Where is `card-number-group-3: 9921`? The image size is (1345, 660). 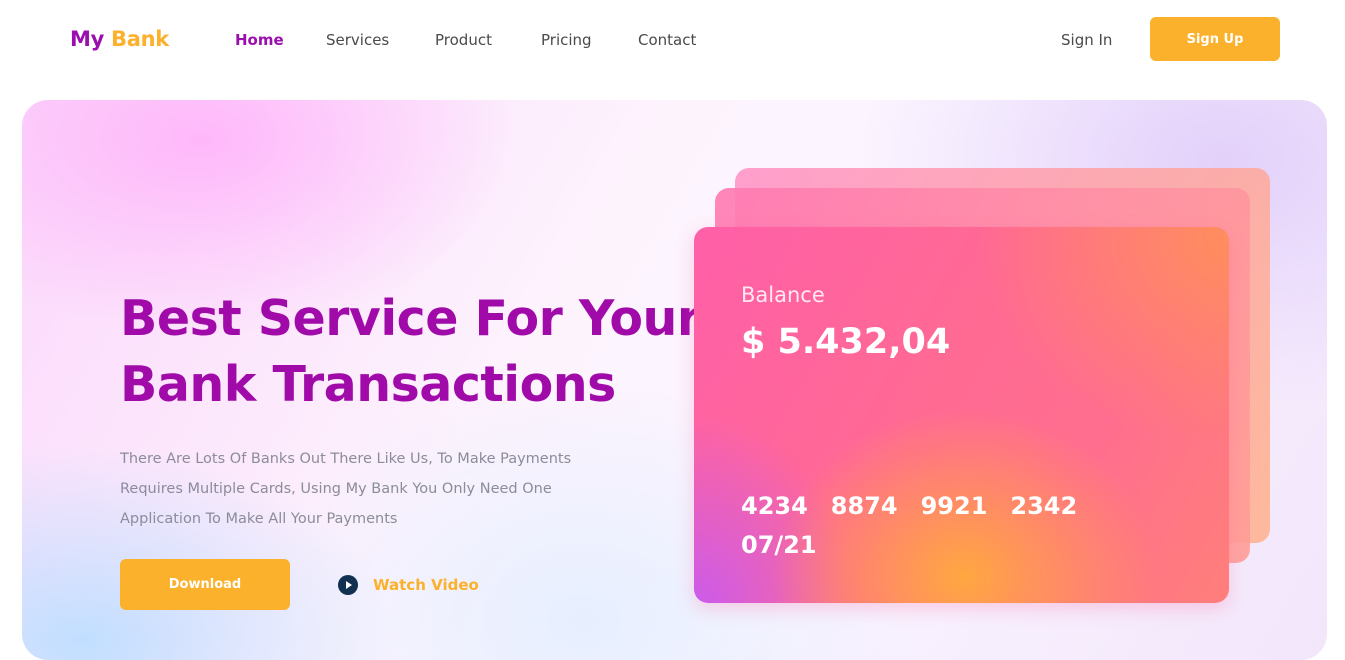
card-number-group-3: 9921 is located at coordinates (954, 506).